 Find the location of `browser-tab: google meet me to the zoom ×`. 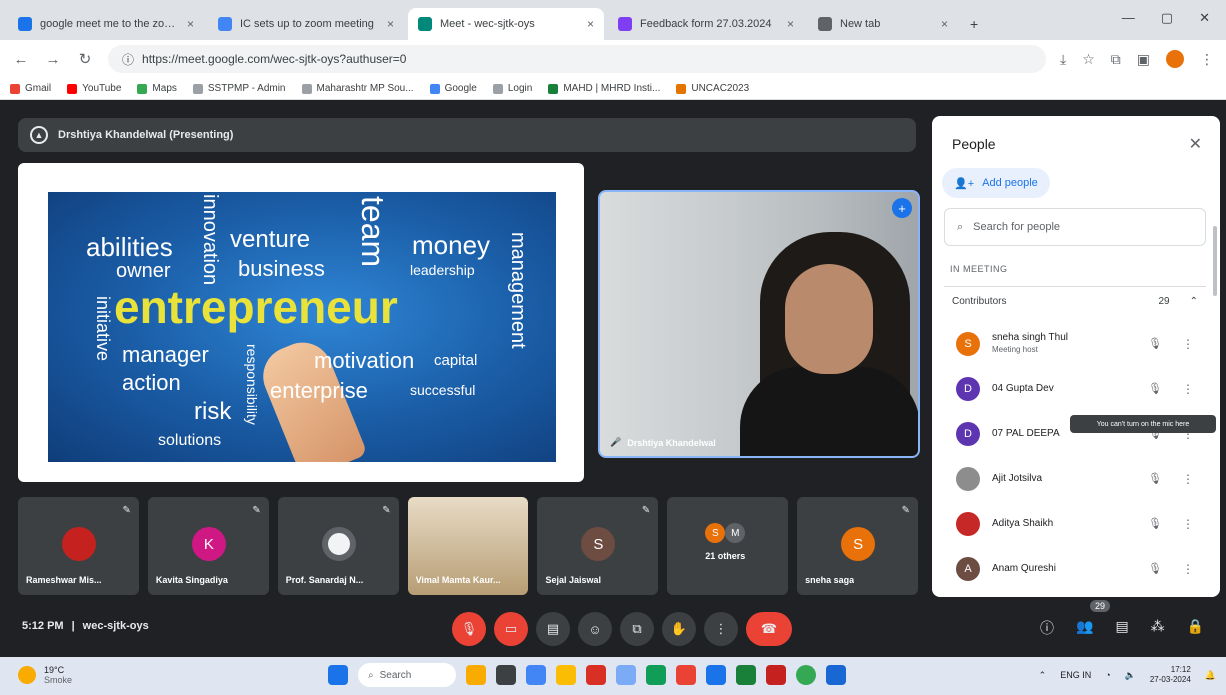

browser-tab: google meet me to the zoom × is located at coordinates (106, 24).